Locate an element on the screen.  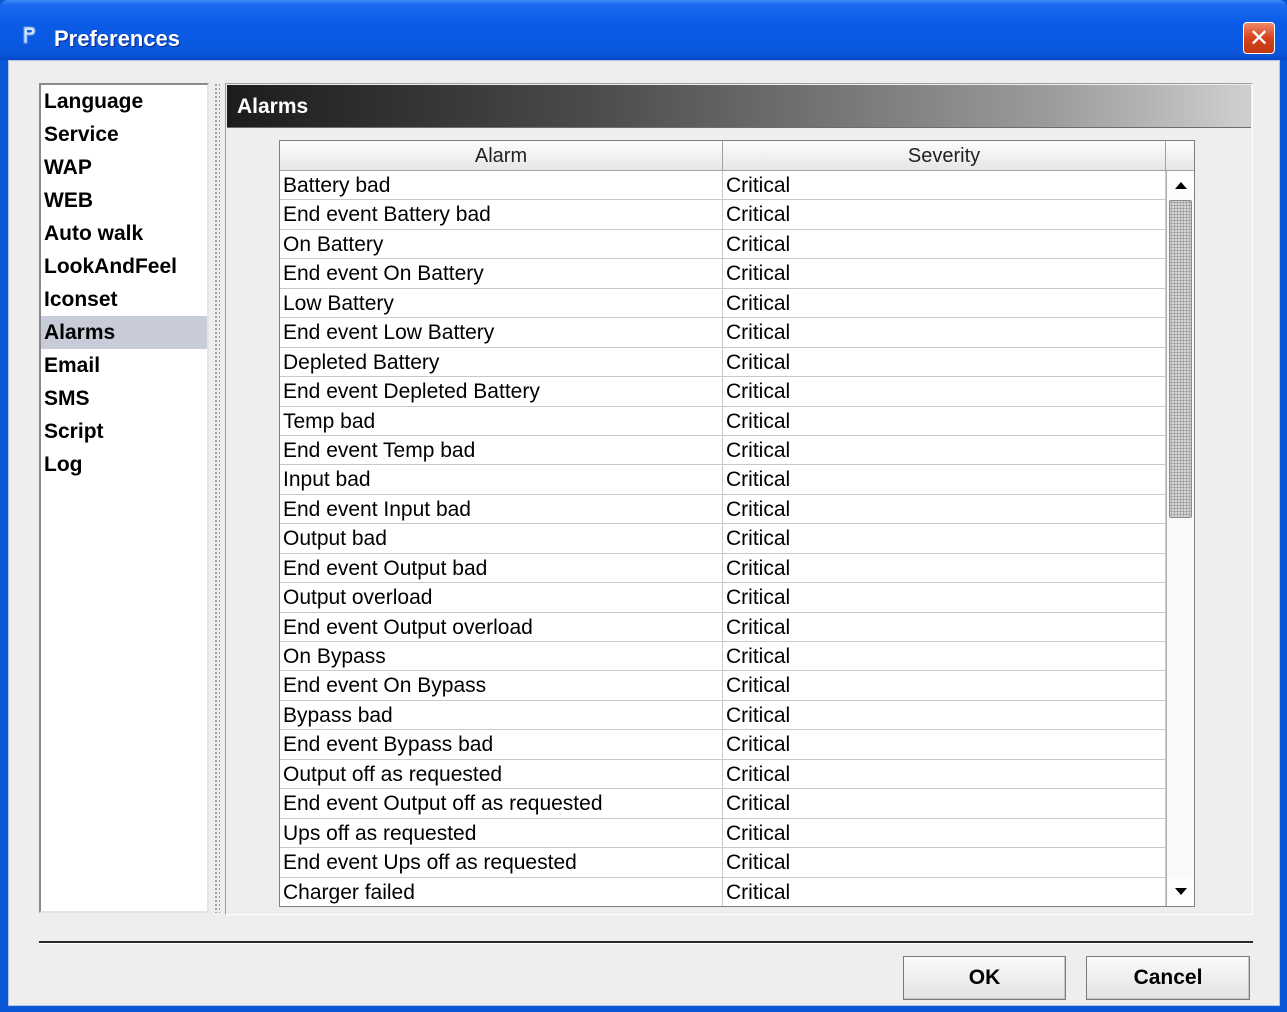
alarm-cell: End event Low Battery is located at coordinates (501, 332).